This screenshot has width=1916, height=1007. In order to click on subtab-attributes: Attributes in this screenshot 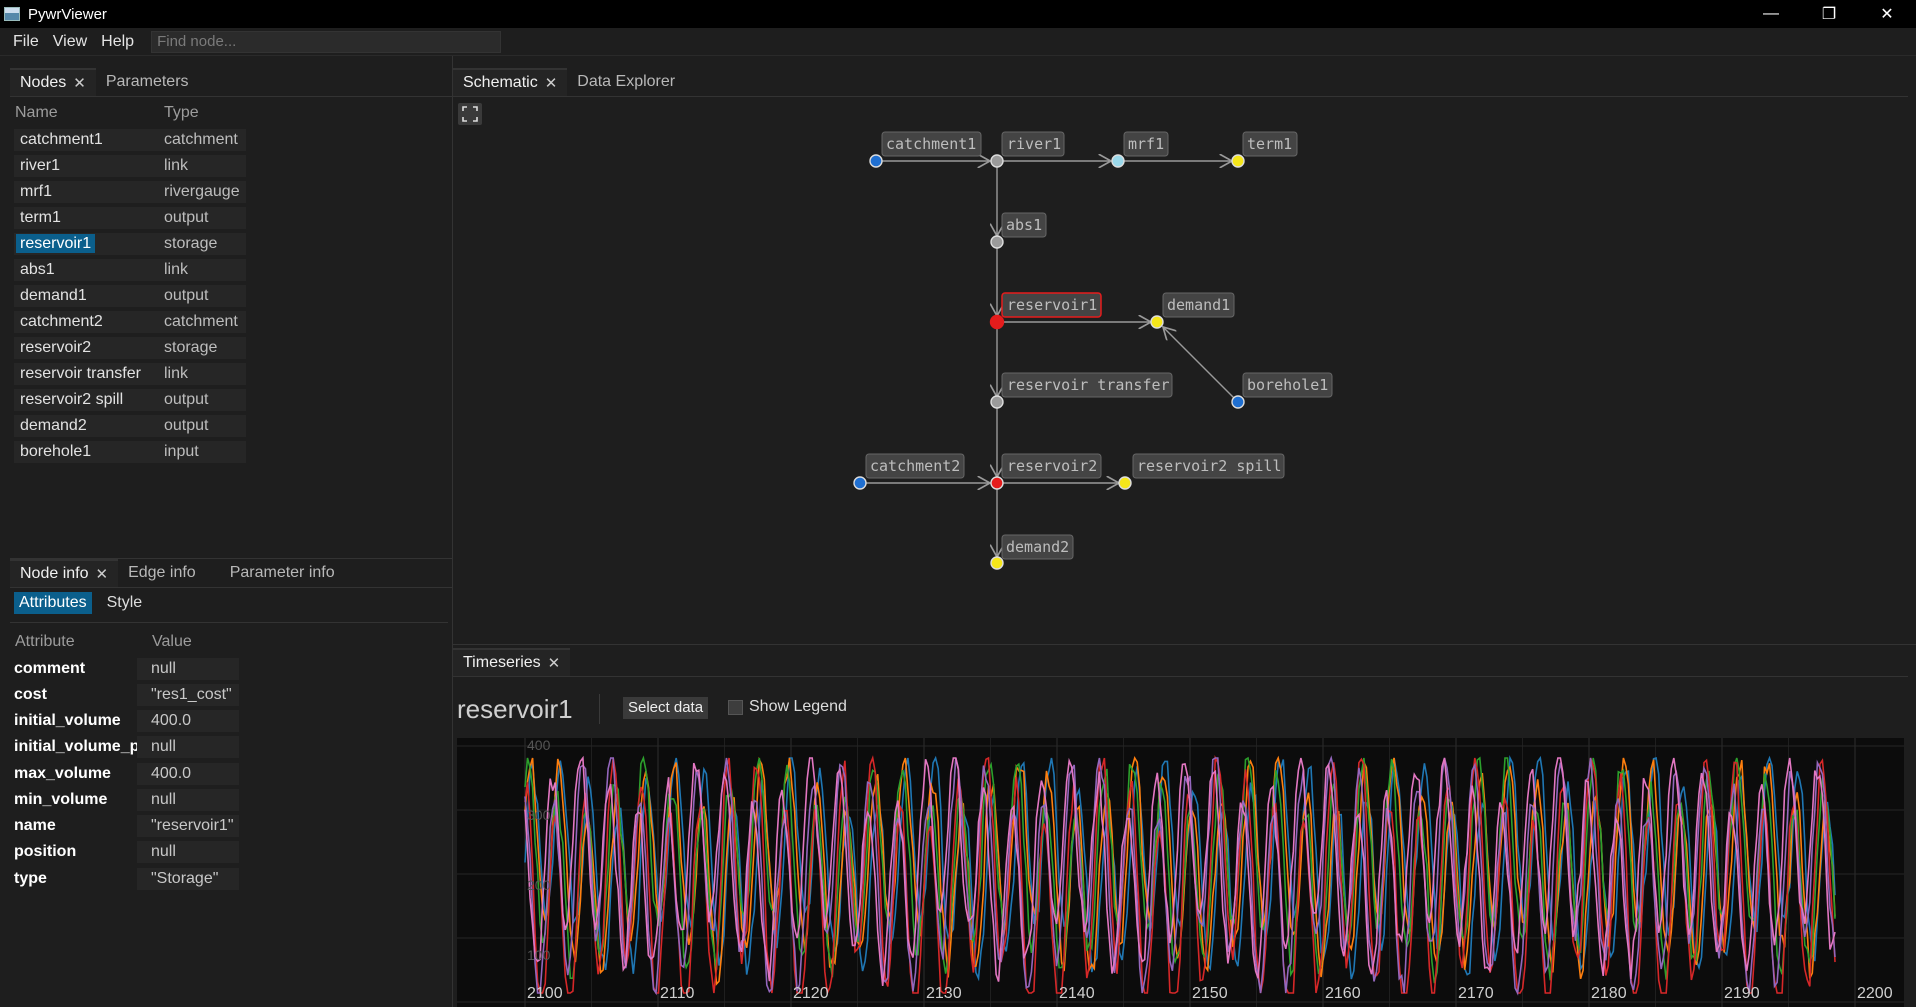, I will do `click(53, 603)`.